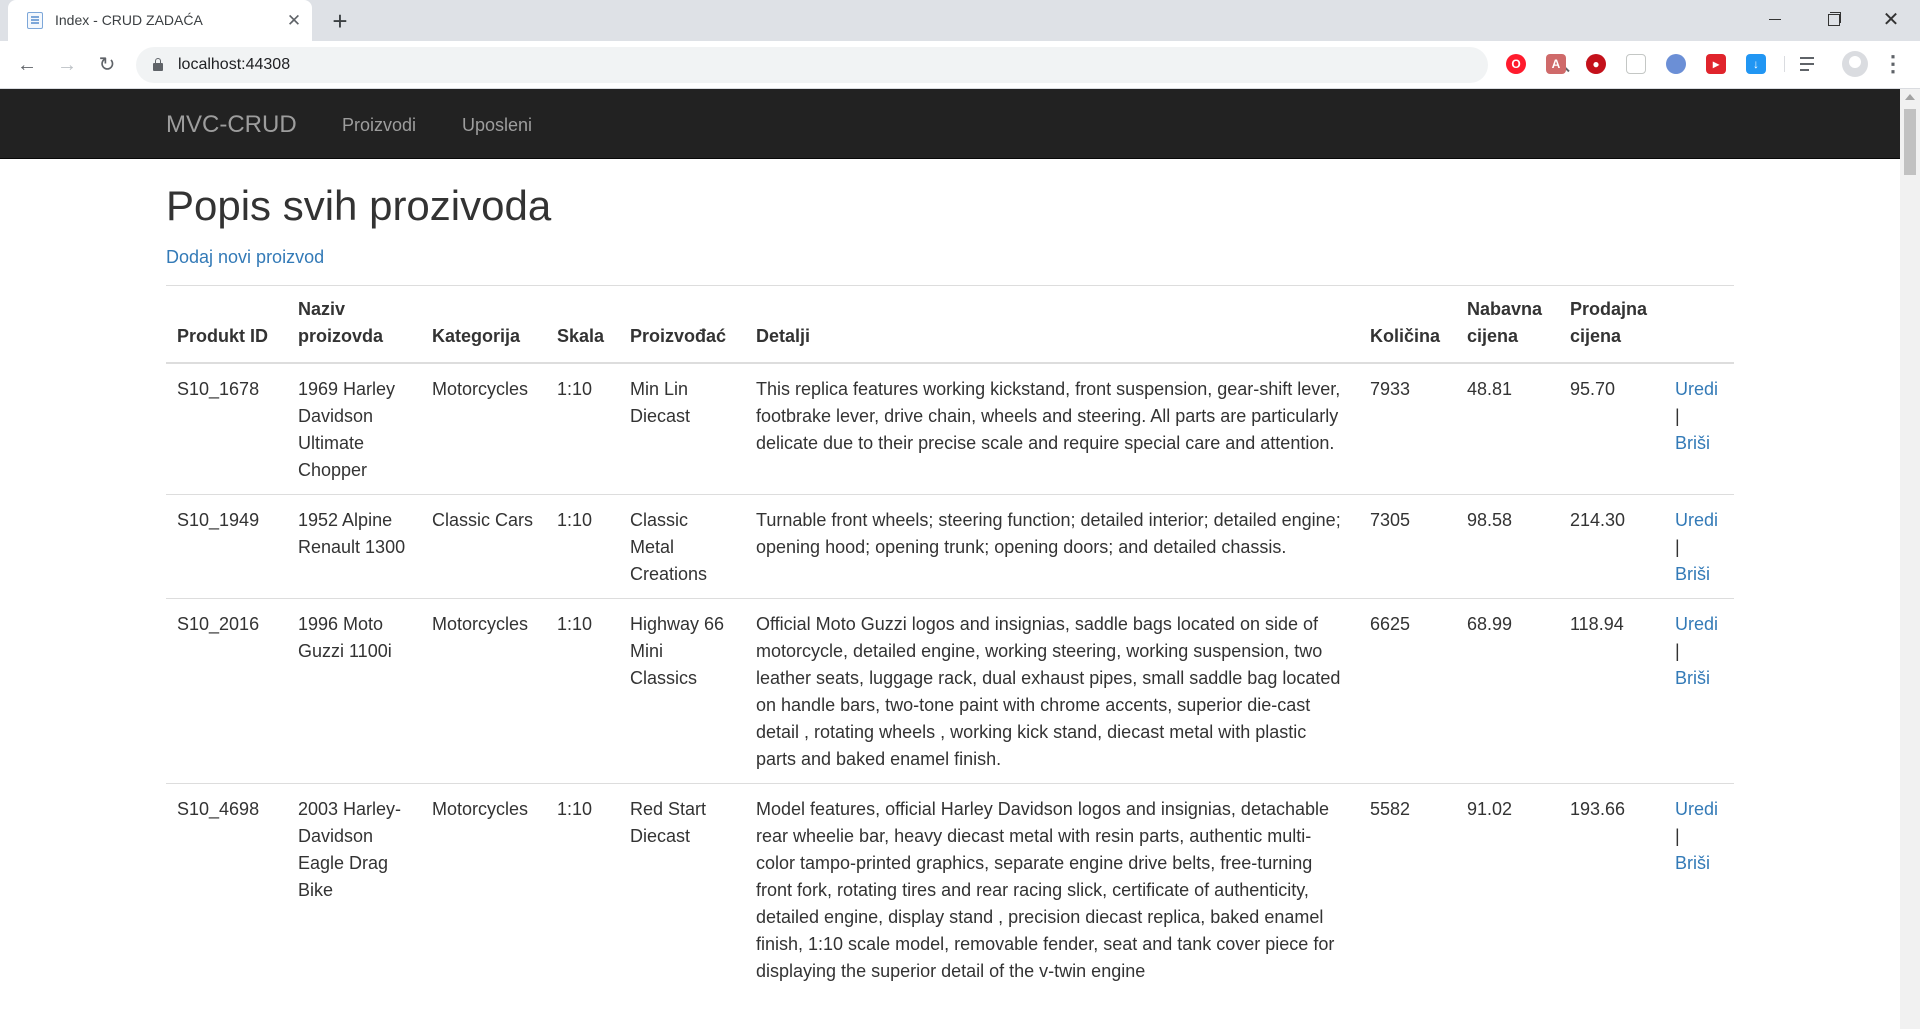  What do you see at coordinates (497, 125) in the screenshot?
I see `nav-link-uposleni: Uposleni` at bounding box center [497, 125].